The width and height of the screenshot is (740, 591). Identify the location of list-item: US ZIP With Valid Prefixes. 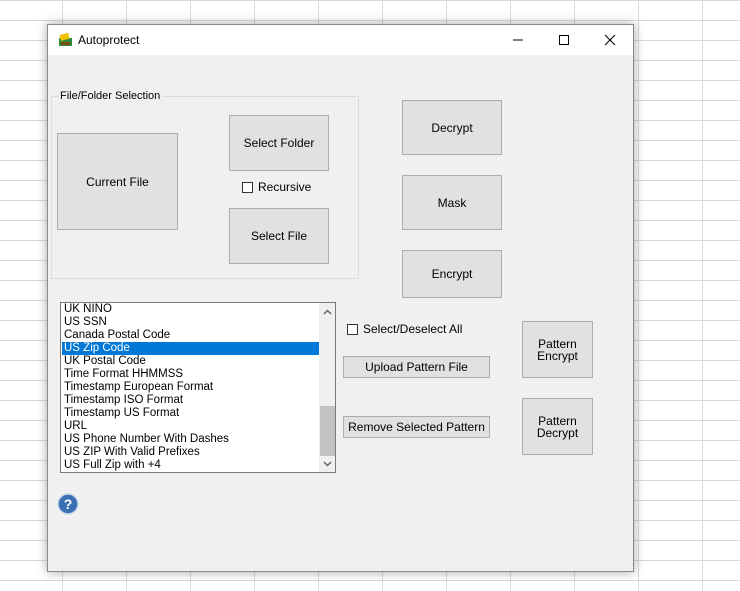
(190, 452).